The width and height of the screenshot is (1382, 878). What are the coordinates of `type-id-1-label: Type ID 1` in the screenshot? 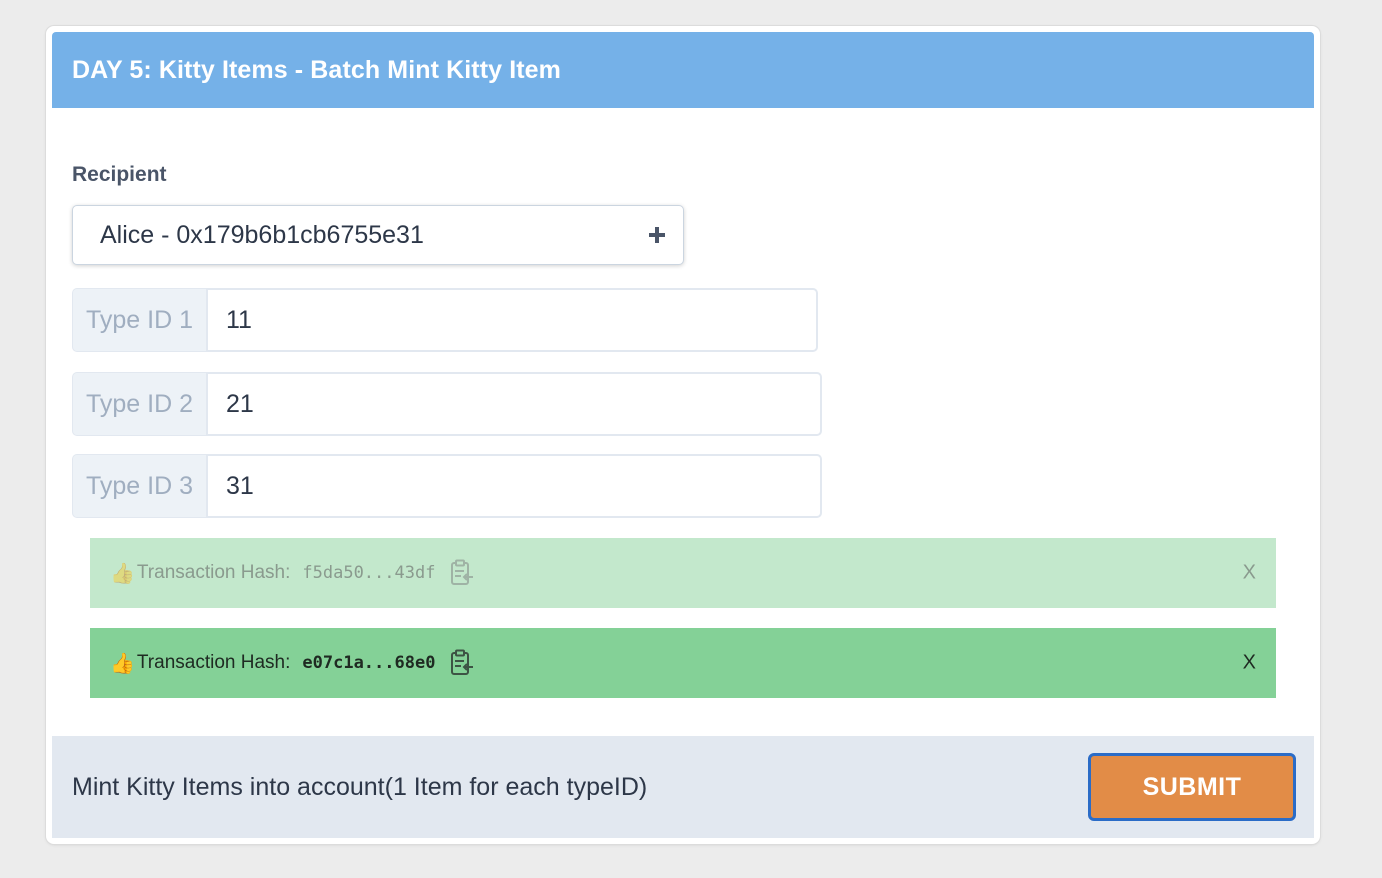 It's located at (139, 320).